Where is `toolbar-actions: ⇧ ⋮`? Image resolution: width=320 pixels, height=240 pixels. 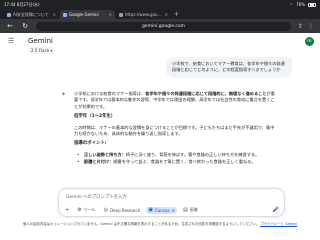 toolbar-actions: ⇧ ⋮ is located at coordinates (306, 26).